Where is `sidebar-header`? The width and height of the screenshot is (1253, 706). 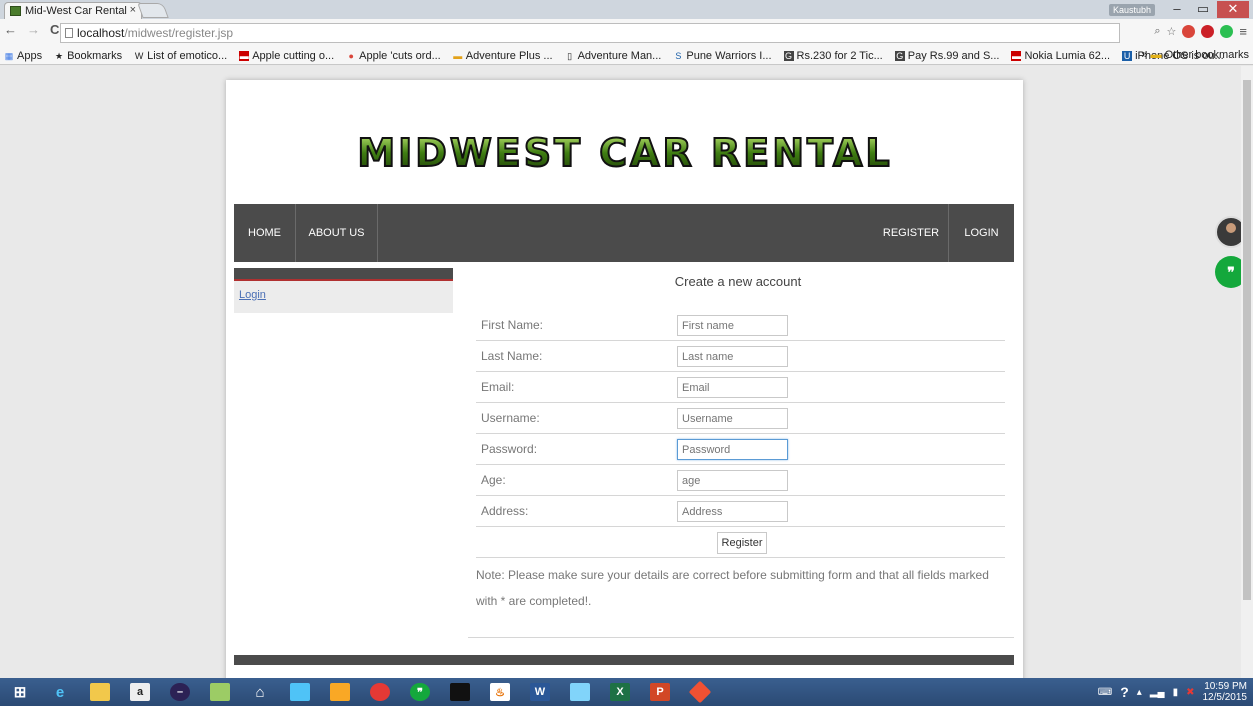
sidebar-header is located at coordinates (343, 274).